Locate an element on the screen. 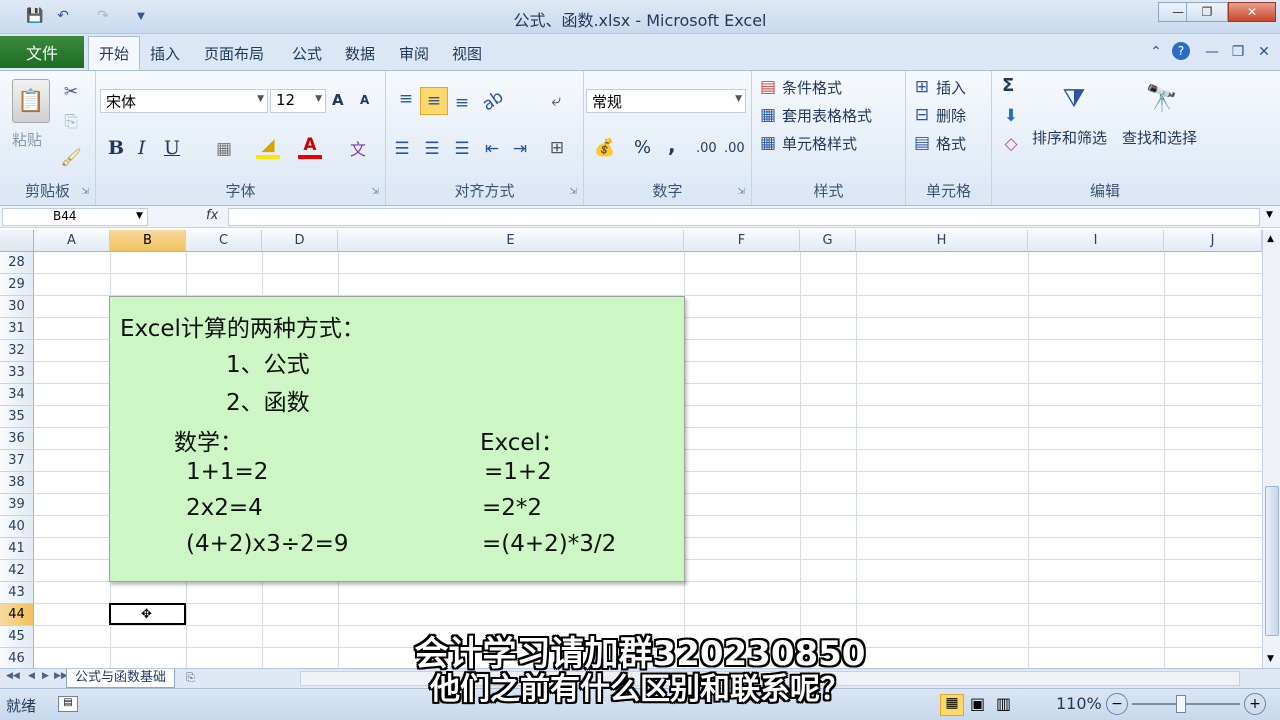 The height and width of the screenshot is (720, 1280). column-header: D is located at coordinates (300, 241).